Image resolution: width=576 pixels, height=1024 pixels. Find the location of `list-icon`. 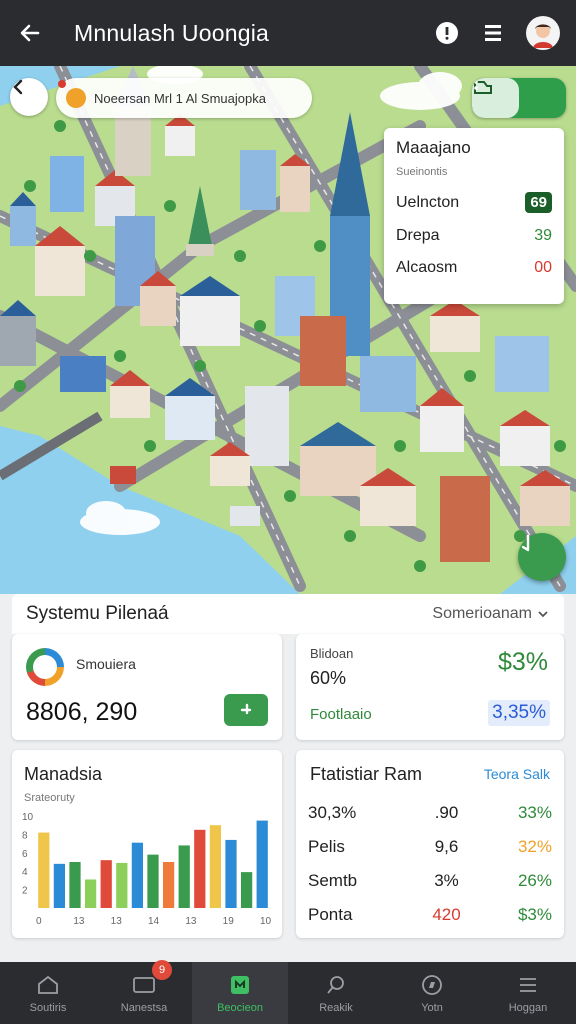

list-icon is located at coordinates (493, 33).